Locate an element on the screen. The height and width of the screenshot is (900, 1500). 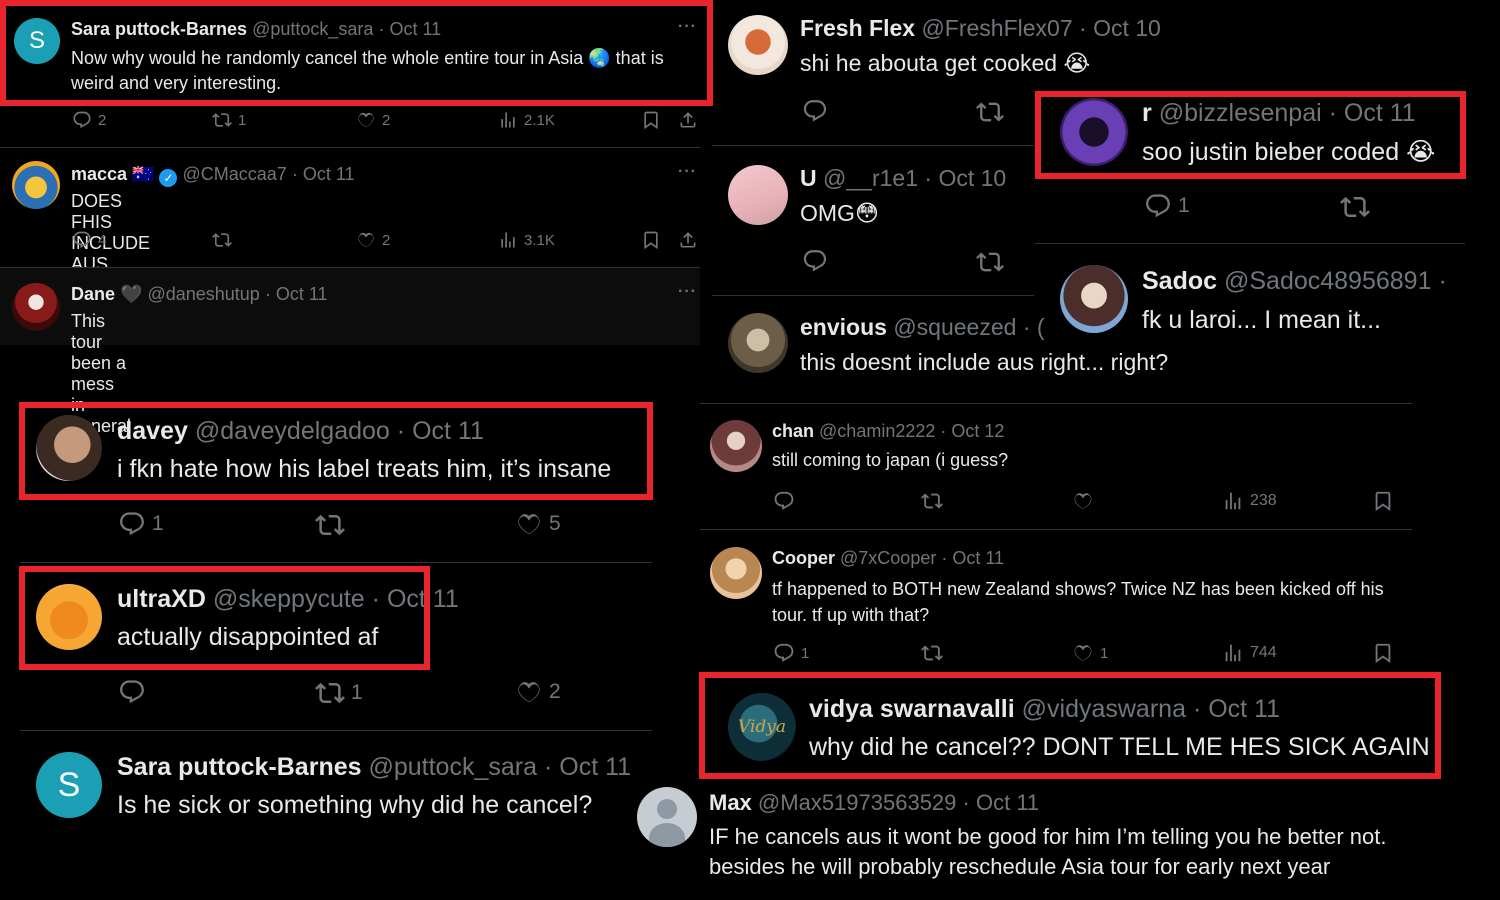
author-name: Cooper is located at coordinates (803, 558).